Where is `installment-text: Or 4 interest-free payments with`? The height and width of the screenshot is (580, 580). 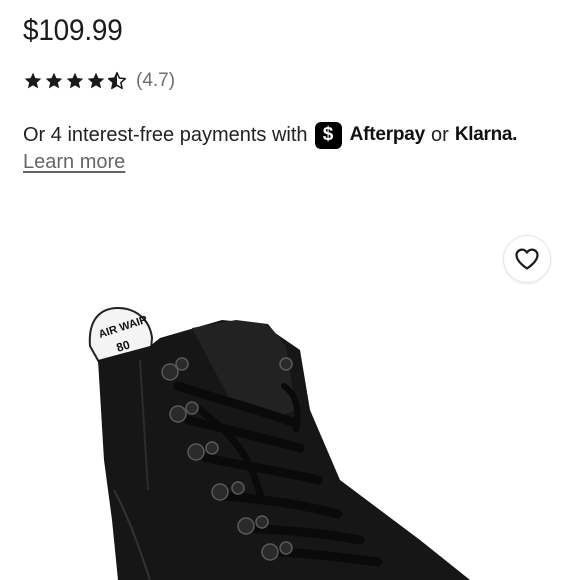 installment-text: Or 4 interest-free payments with is located at coordinates (165, 134).